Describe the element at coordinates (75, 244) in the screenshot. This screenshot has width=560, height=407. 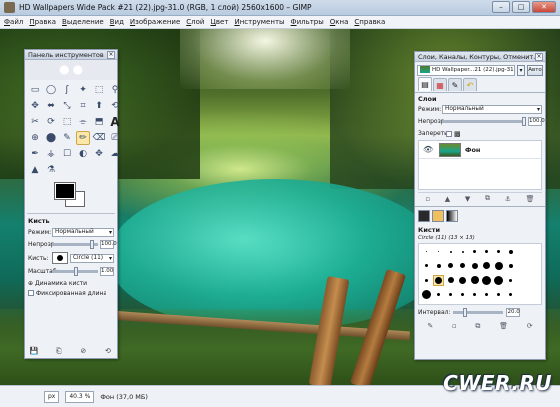
I see `opacity-slider` at that location.